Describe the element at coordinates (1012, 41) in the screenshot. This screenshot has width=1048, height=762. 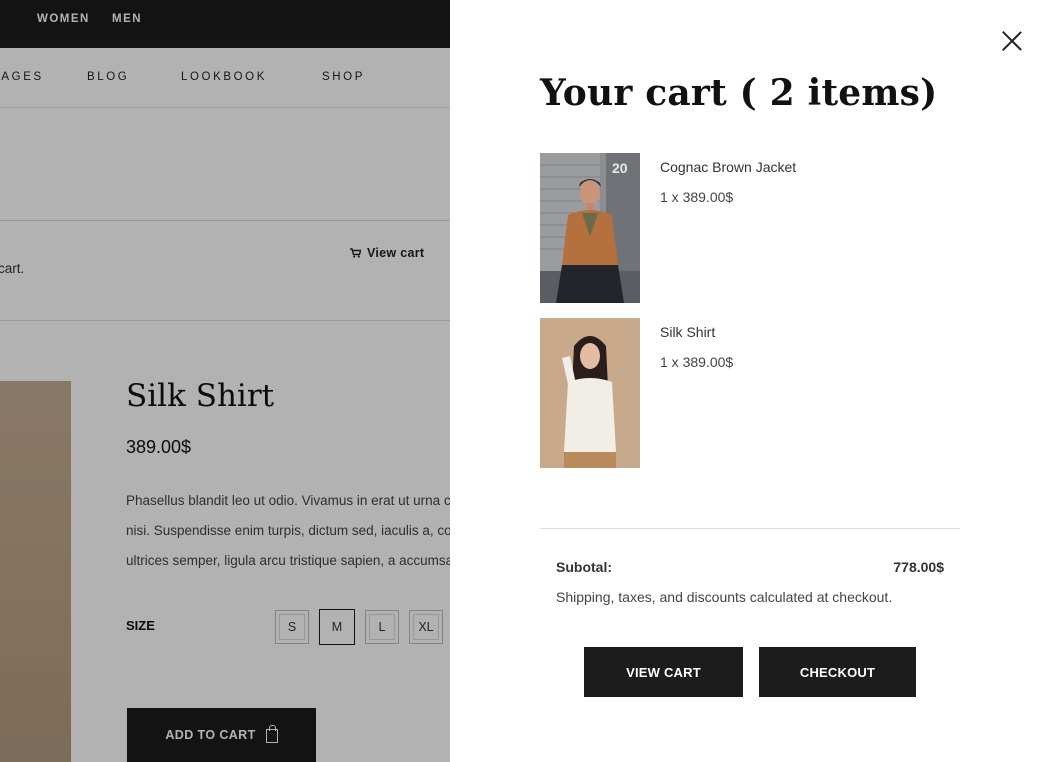
I see `close-icon` at that location.